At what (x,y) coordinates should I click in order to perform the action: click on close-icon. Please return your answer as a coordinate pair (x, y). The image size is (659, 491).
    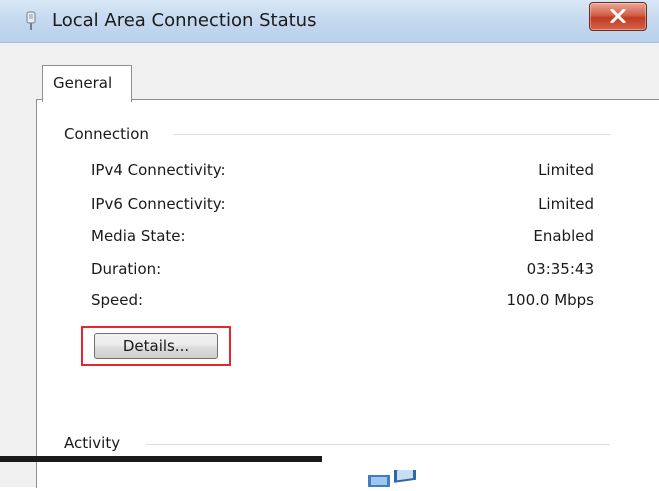
    Looking at the image, I should click on (618, 16).